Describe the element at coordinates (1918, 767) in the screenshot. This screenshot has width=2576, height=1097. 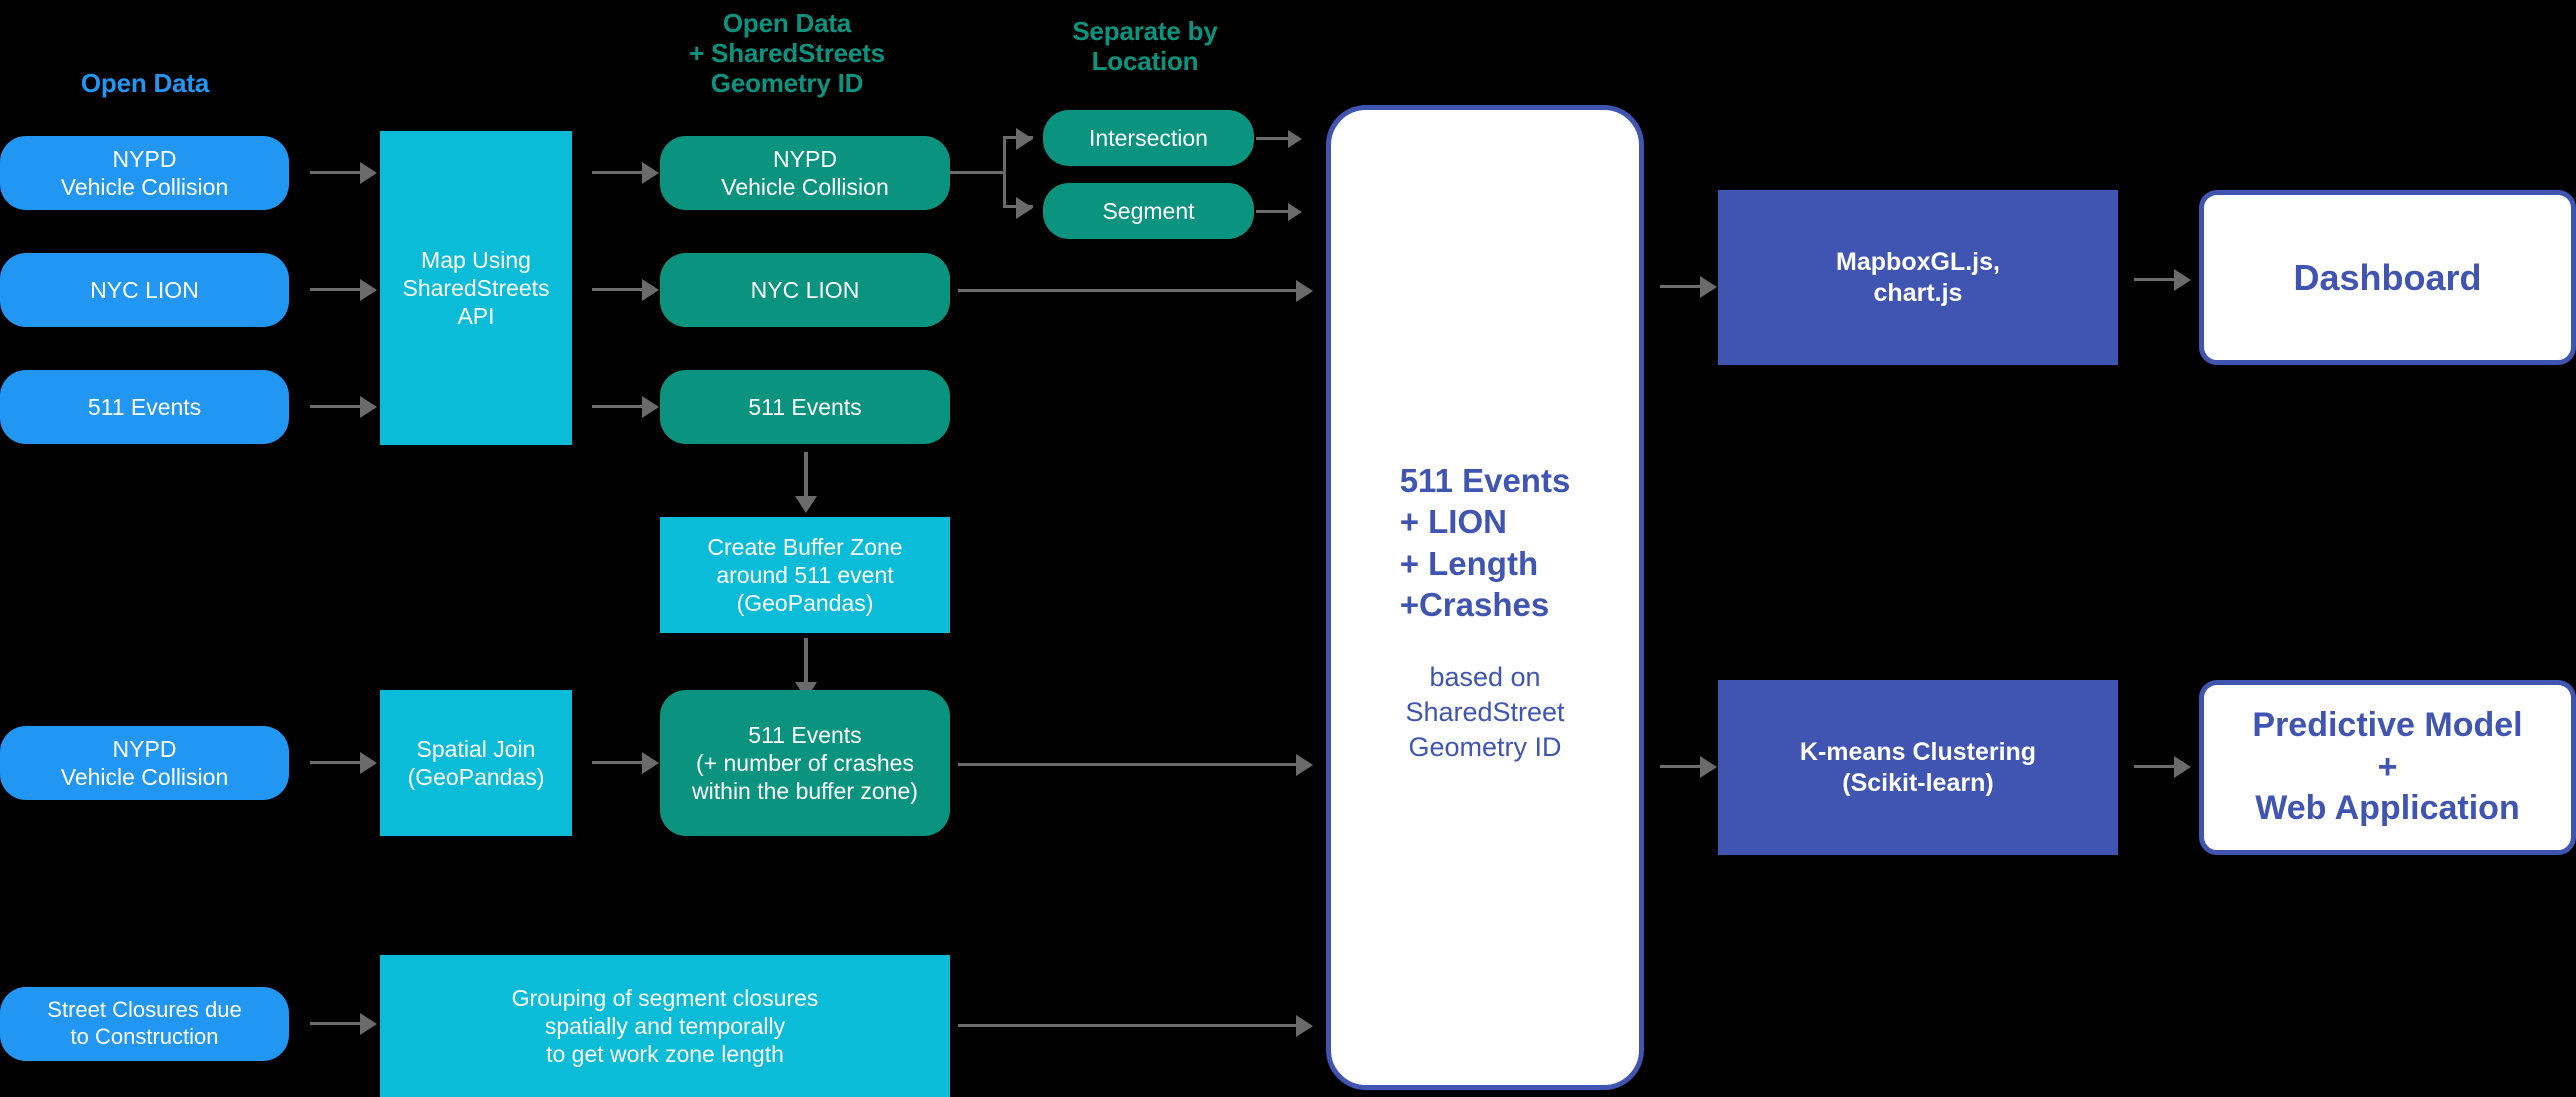
I see `tool-kmeans-clustering: K-means Clustering (Scikit-learn)` at that location.